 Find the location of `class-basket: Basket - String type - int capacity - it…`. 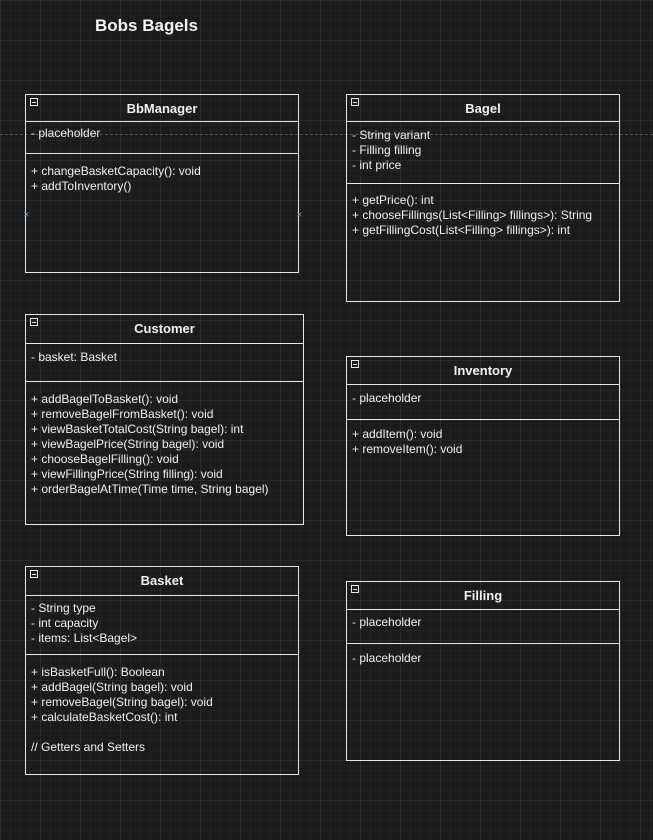

class-basket: Basket - String type - int capacity - it… is located at coordinates (162, 670).